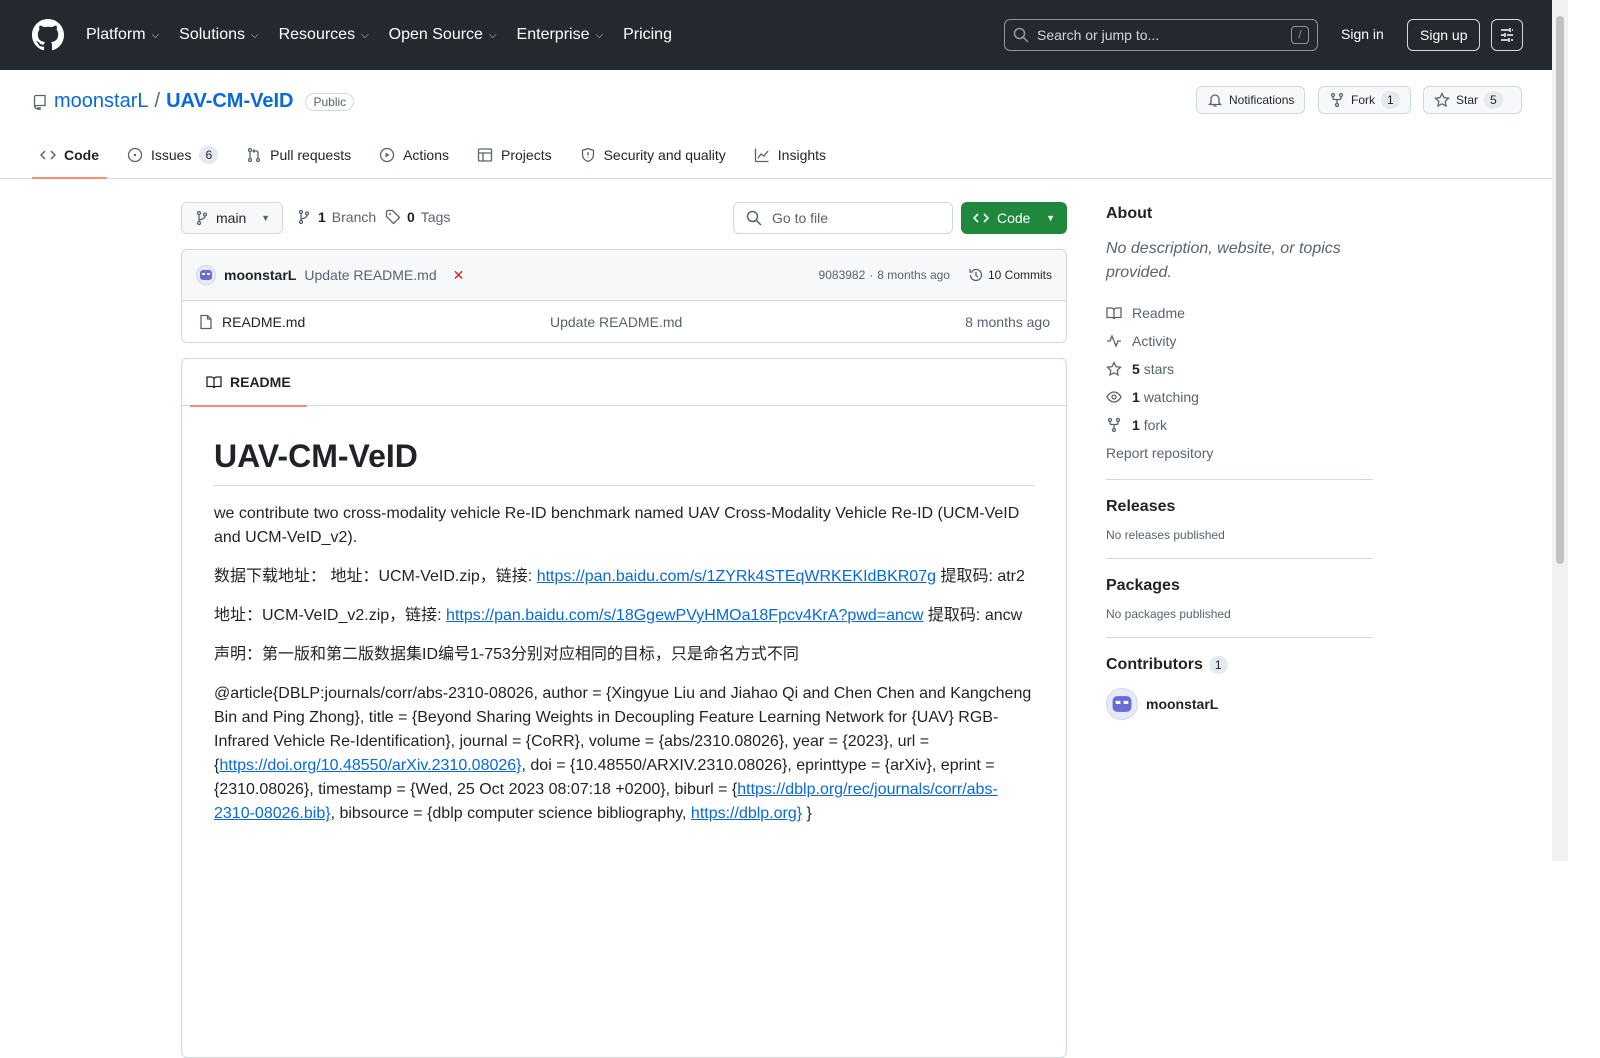 The image size is (1600, 1058). I want to click on commit-count: 10 Commits, so click(1019, 275).